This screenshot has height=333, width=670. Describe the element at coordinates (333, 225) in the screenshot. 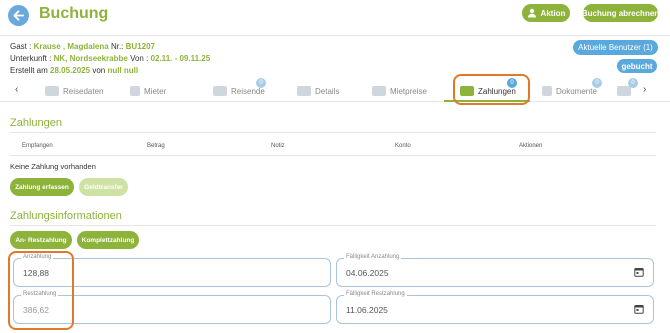

I see `zahlungsinfo-divider` at that location.